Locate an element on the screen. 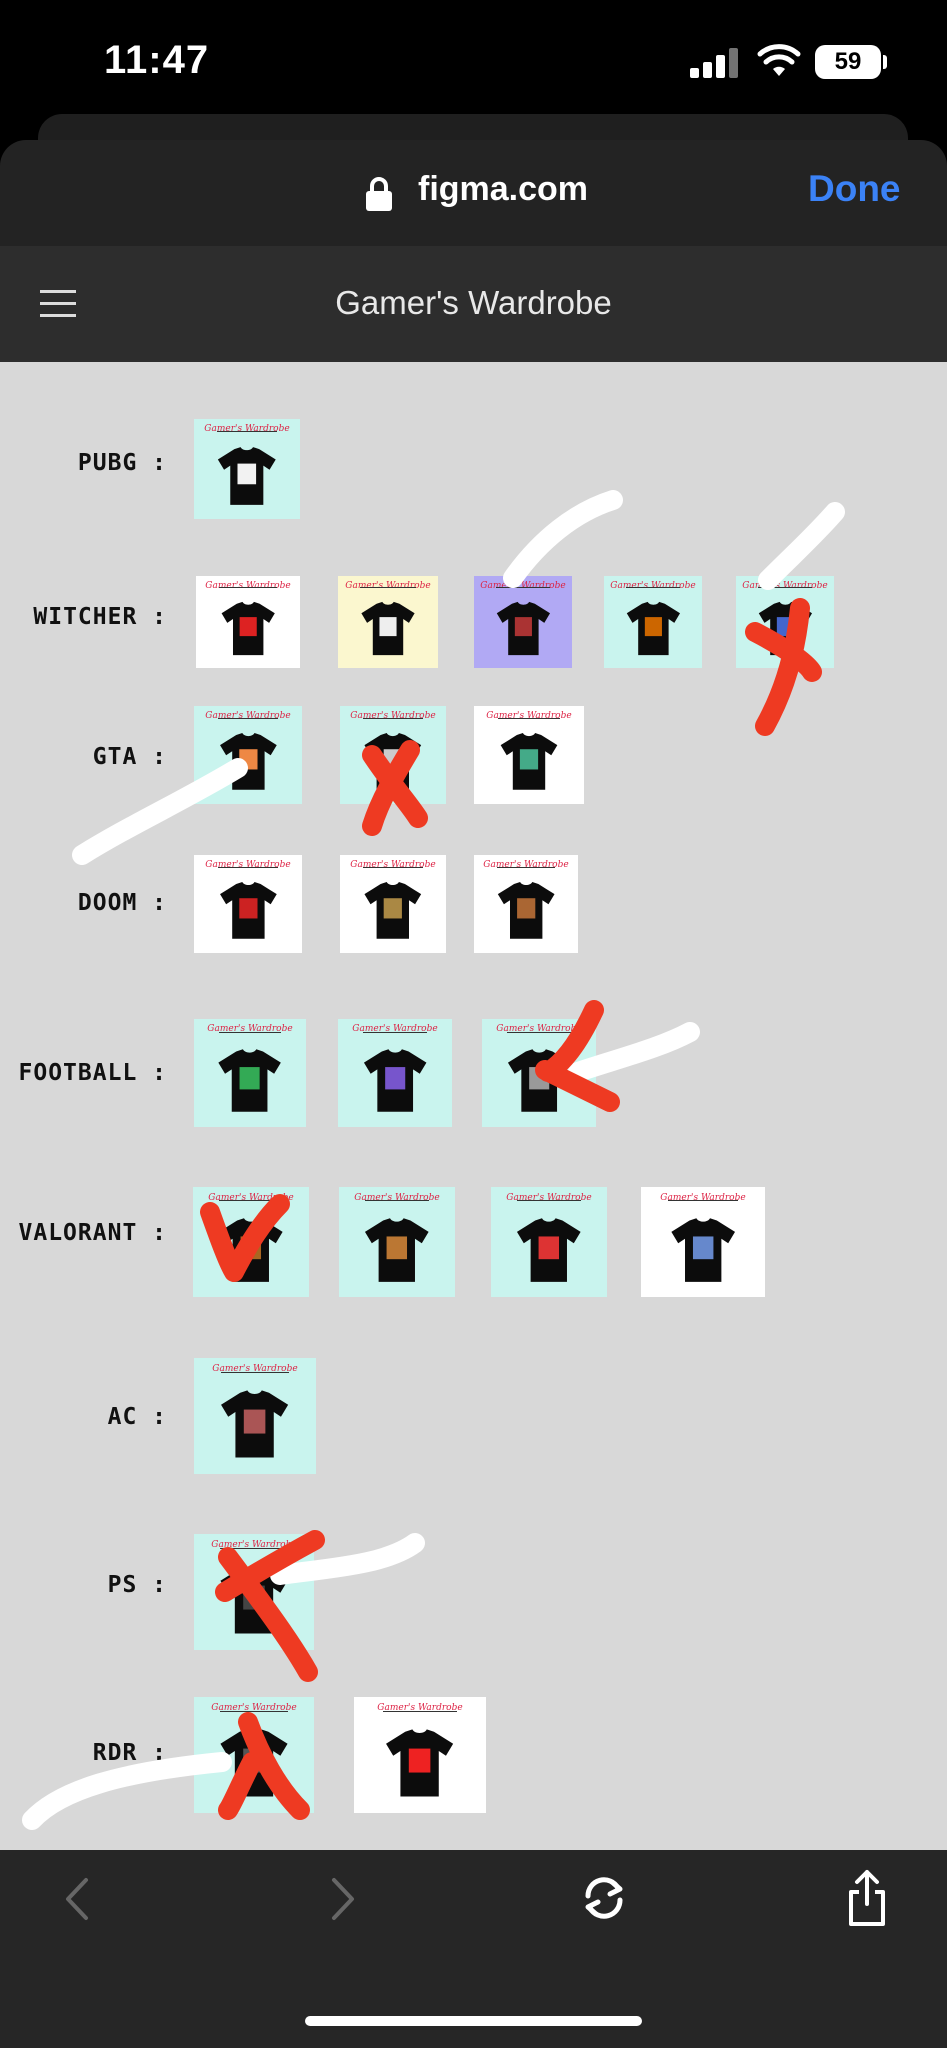  done-button: Done is located at coordinates (854, 189).